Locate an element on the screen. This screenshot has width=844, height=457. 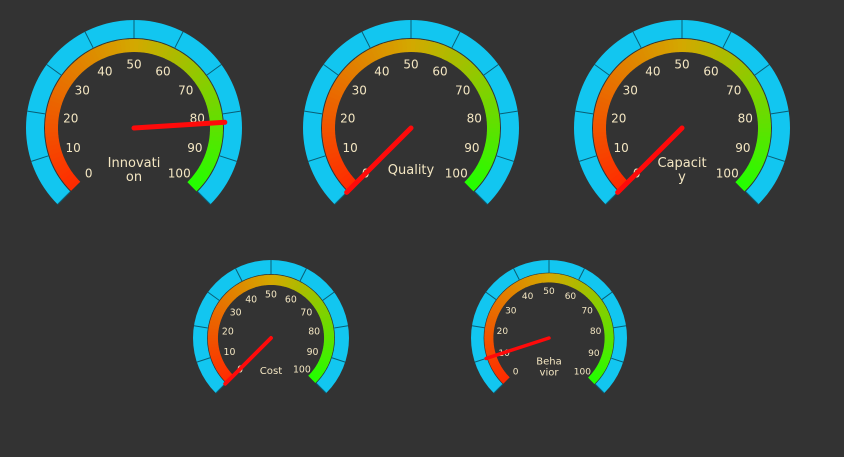
gauge-2: 0102030405060708090100Quality is located at coordinates (411, 112).